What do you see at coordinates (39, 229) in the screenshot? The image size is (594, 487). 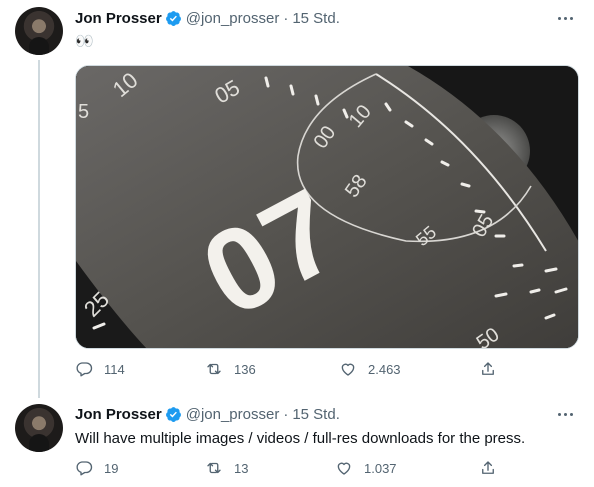 I see `thread-line` at bounding box center [39, 229].